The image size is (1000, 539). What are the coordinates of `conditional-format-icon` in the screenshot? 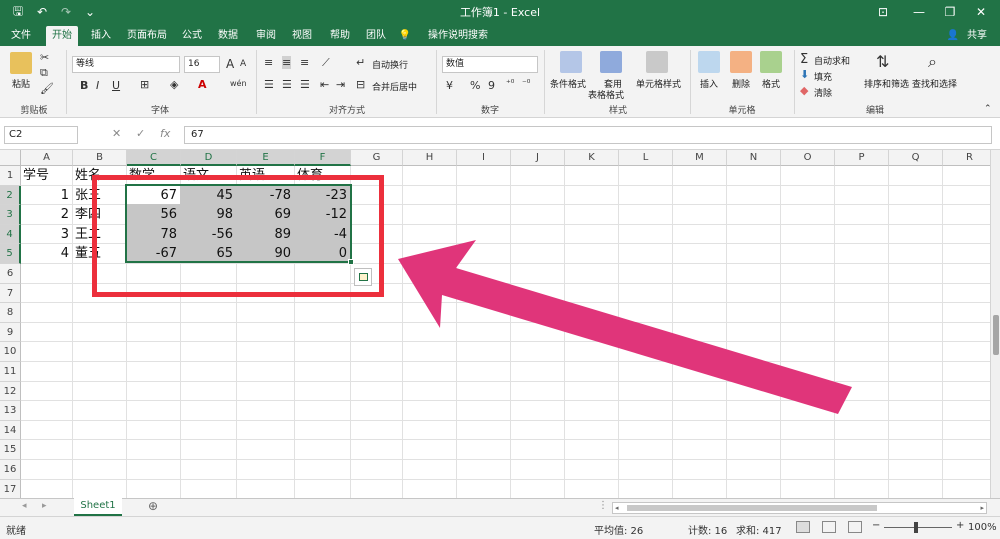 It's located at (571, 62).